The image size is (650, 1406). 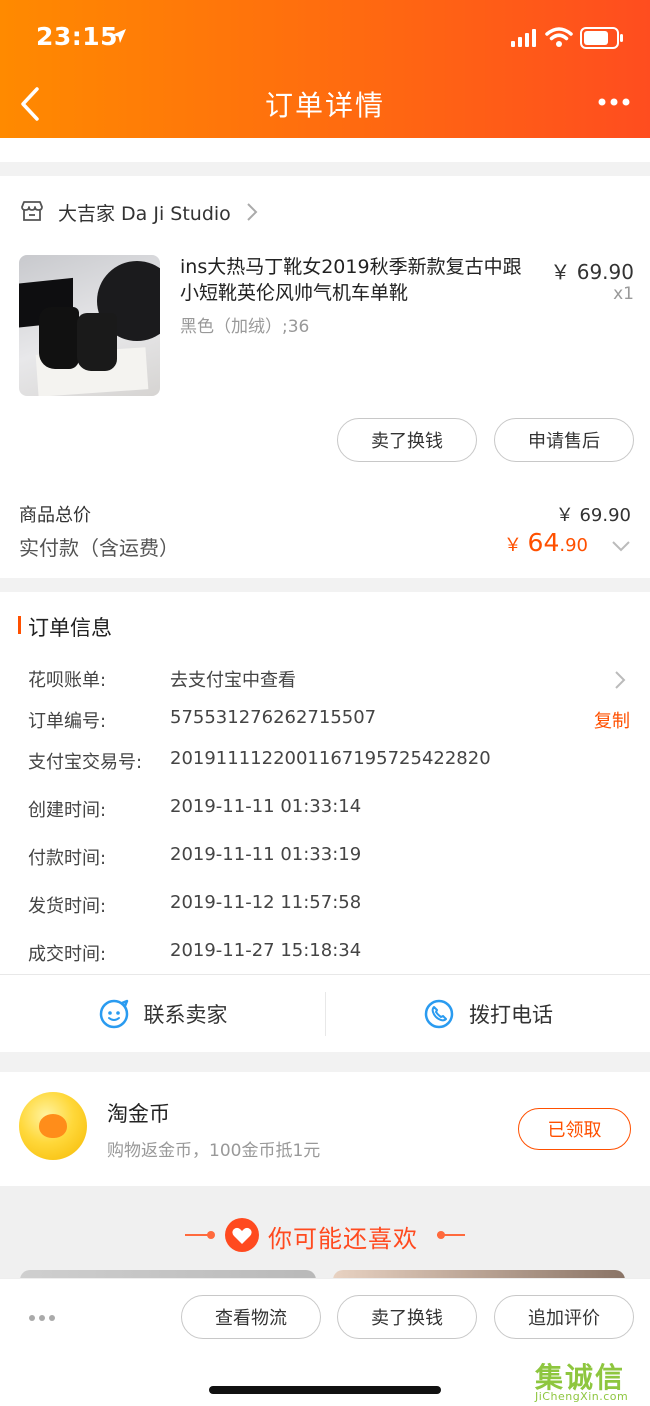 I want to click on info-value: 2019-11-11 01:33:14, so click(x=266, y=806).